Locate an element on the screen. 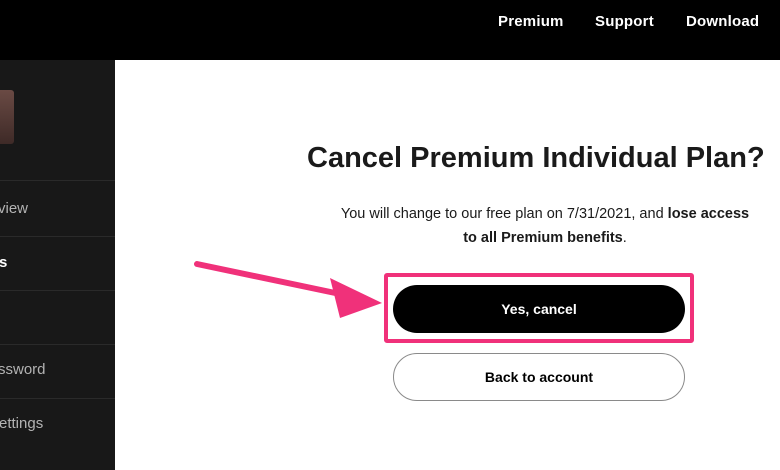 This screenshot has height=470, width=780. sidebar-item-label: ettings is located at coordinates (22, 423).